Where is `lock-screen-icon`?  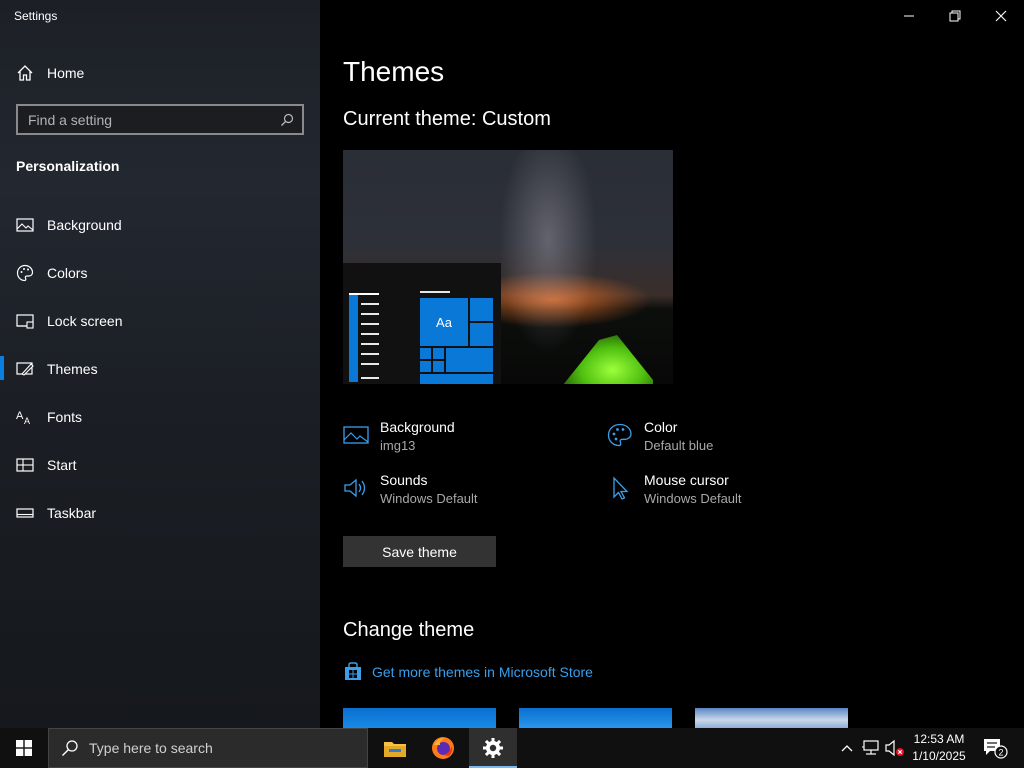 lock-screen-icon is located at coordinates (25, 321).